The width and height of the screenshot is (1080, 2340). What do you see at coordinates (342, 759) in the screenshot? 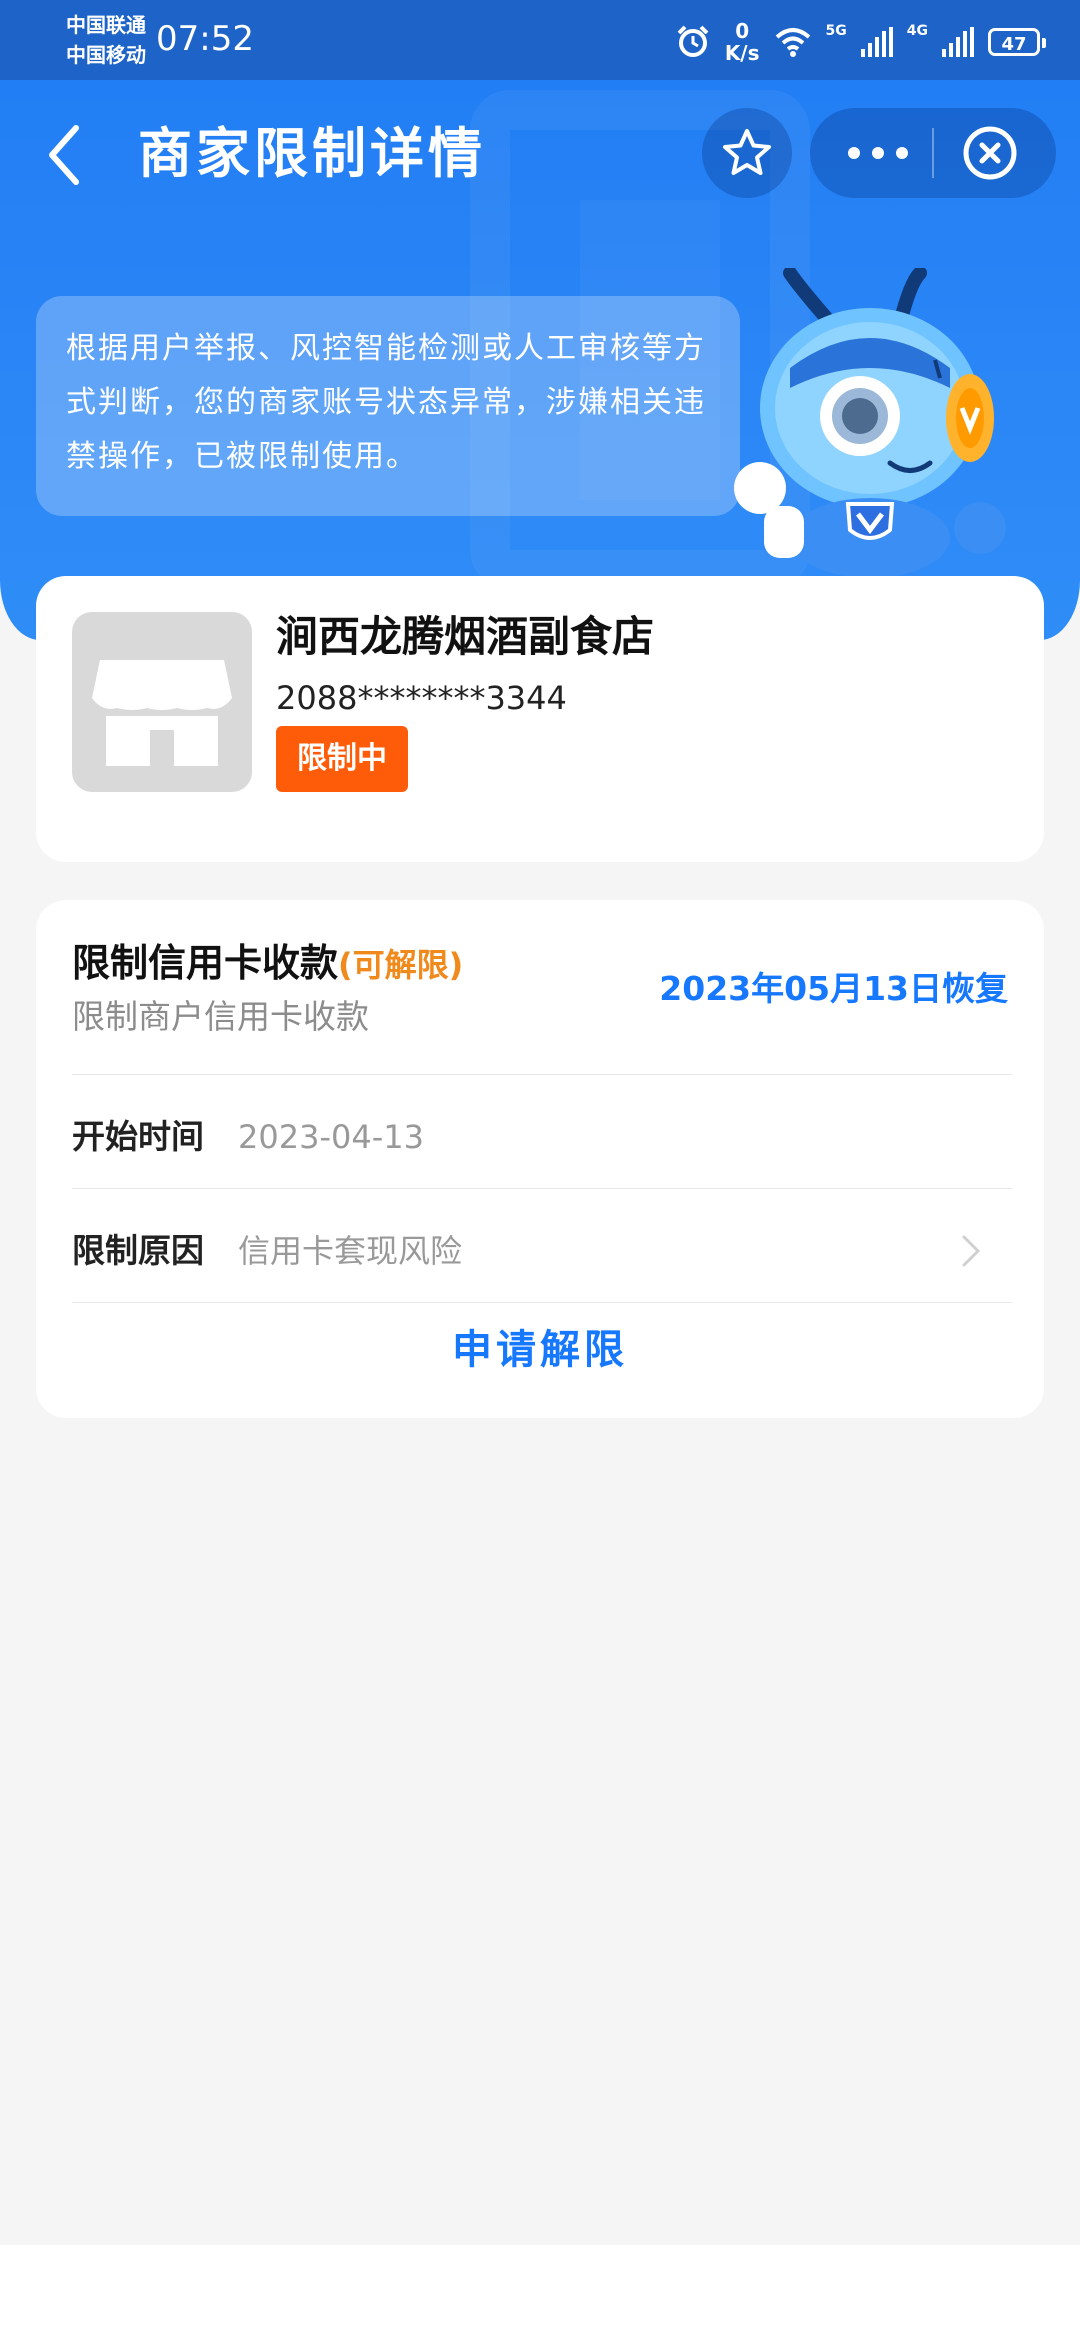
I see `status-badge: 限制中` at bounding box center [342, 759].